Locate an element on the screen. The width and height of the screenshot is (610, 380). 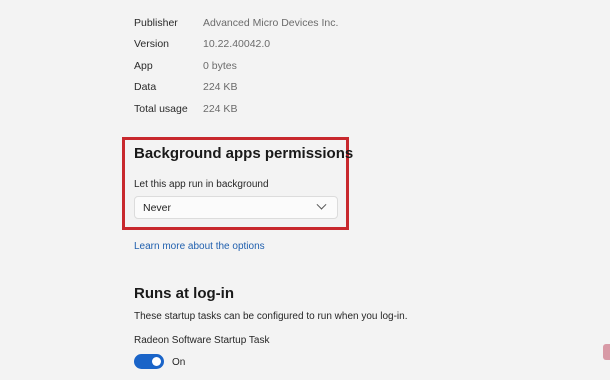
startup-task-toggle is located at coordinates (149, 361).